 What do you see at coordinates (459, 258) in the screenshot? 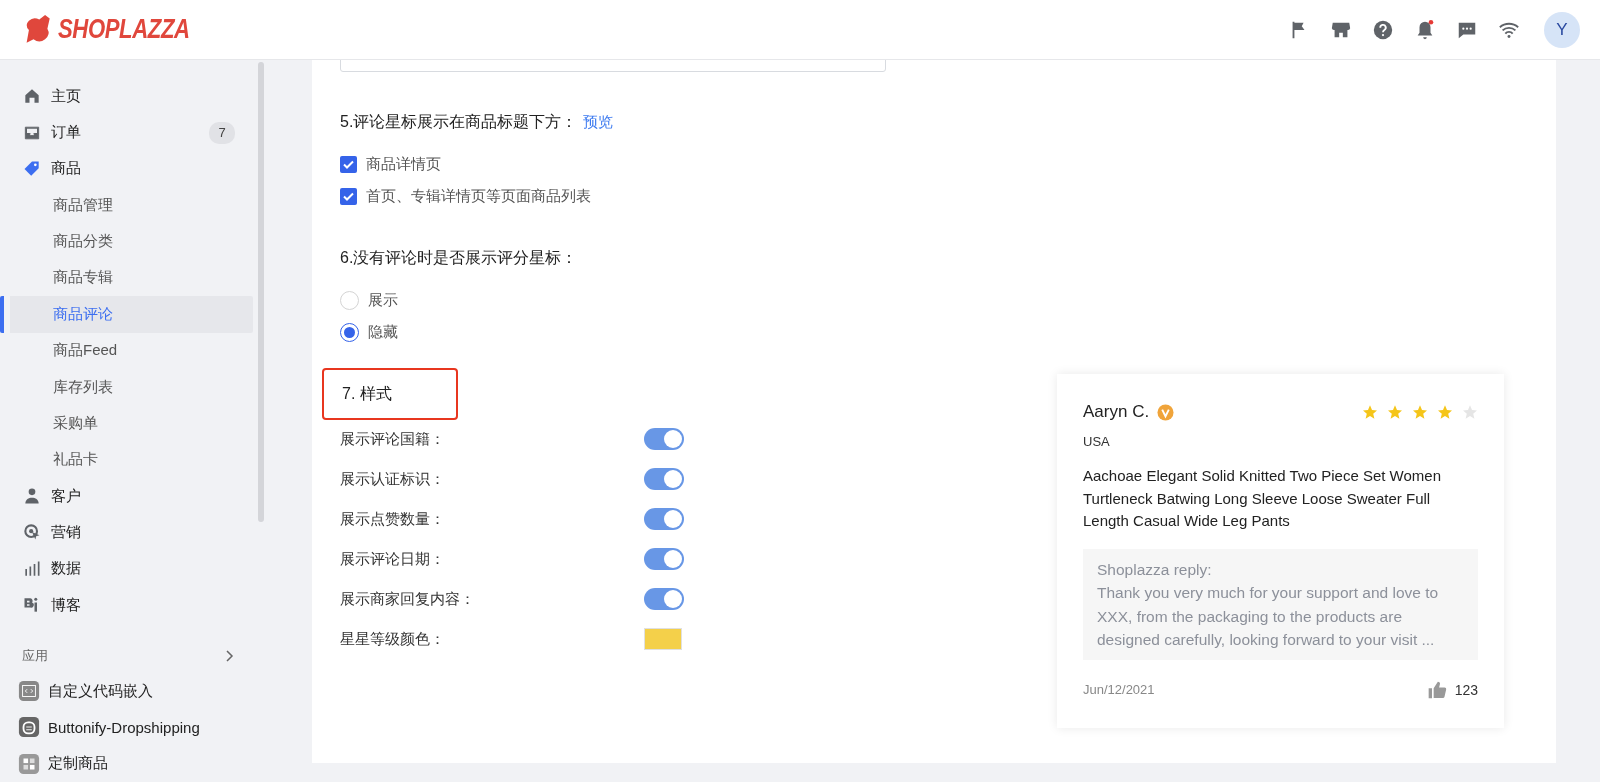
I see `section-title: 6.没有评论时是否展示评分星标：` at bounding box center [459, 258].